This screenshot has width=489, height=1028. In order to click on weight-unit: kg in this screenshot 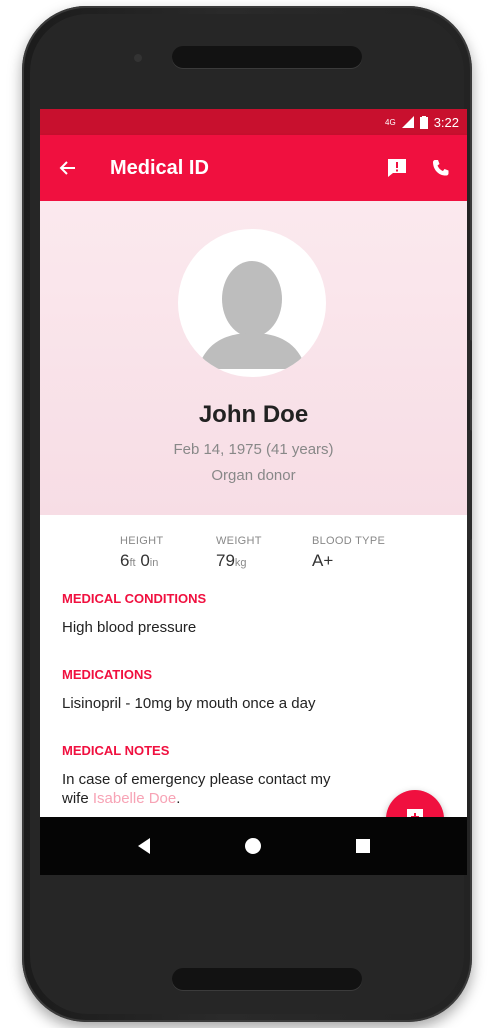, I will do `click(240, 563)`.